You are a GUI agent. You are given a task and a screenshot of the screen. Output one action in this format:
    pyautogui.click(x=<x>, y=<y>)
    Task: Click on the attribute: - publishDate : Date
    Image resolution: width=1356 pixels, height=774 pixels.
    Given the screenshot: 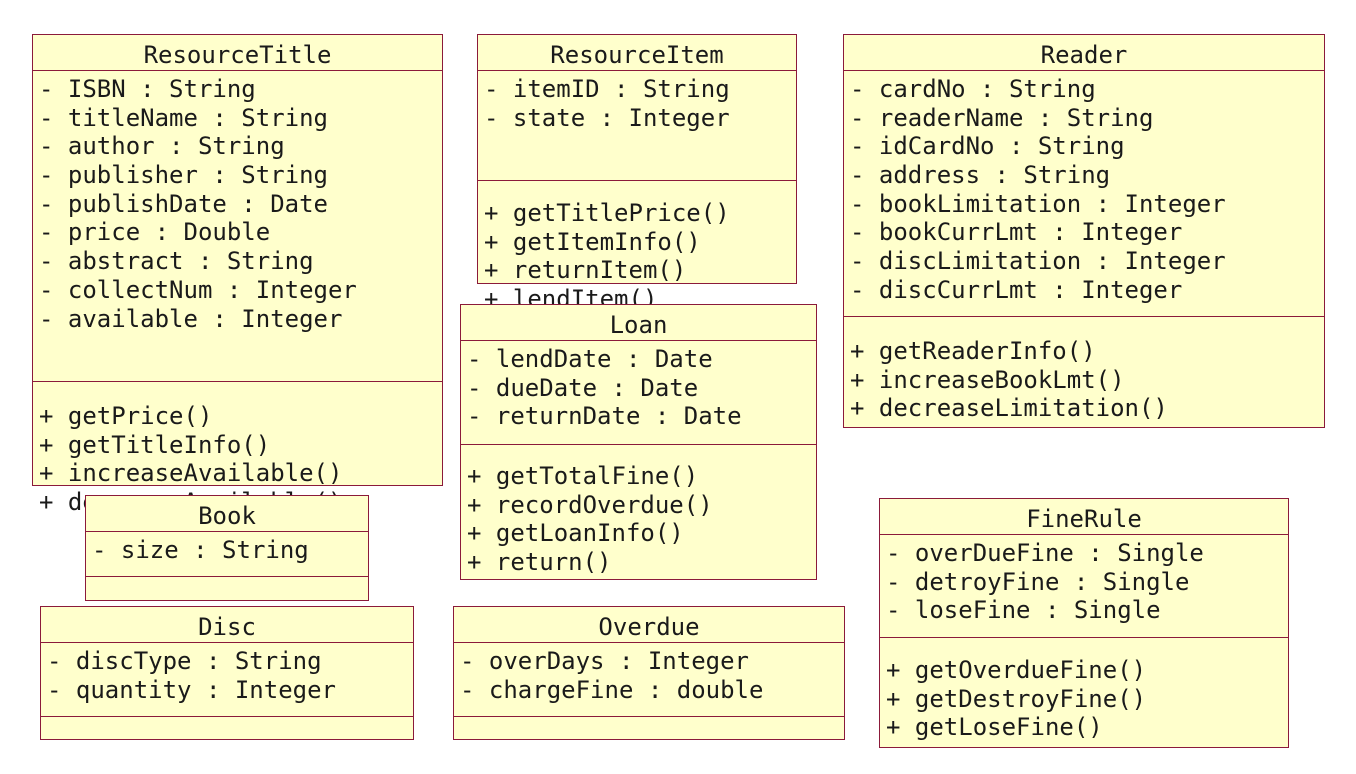 What is the action you would take?
    pyautogui.click(x=183, y=203)
    